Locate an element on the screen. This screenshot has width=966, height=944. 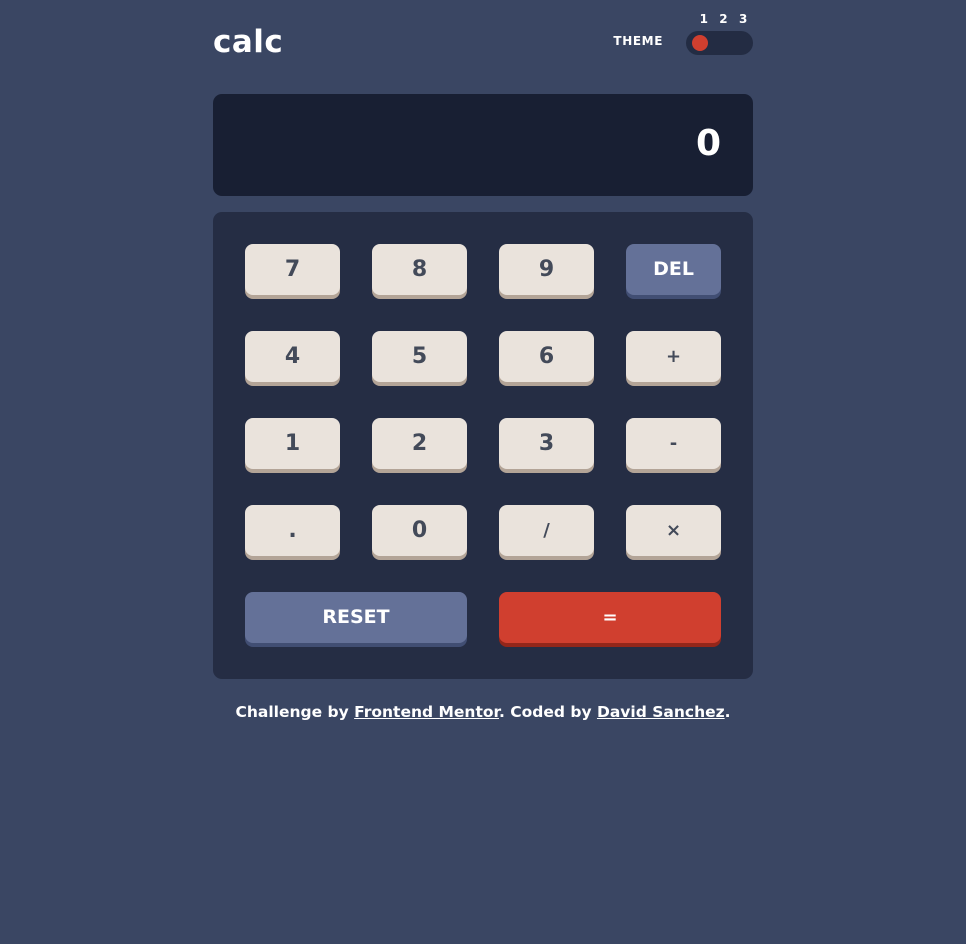
key-2: 2 is located at coordinates (419, 443).